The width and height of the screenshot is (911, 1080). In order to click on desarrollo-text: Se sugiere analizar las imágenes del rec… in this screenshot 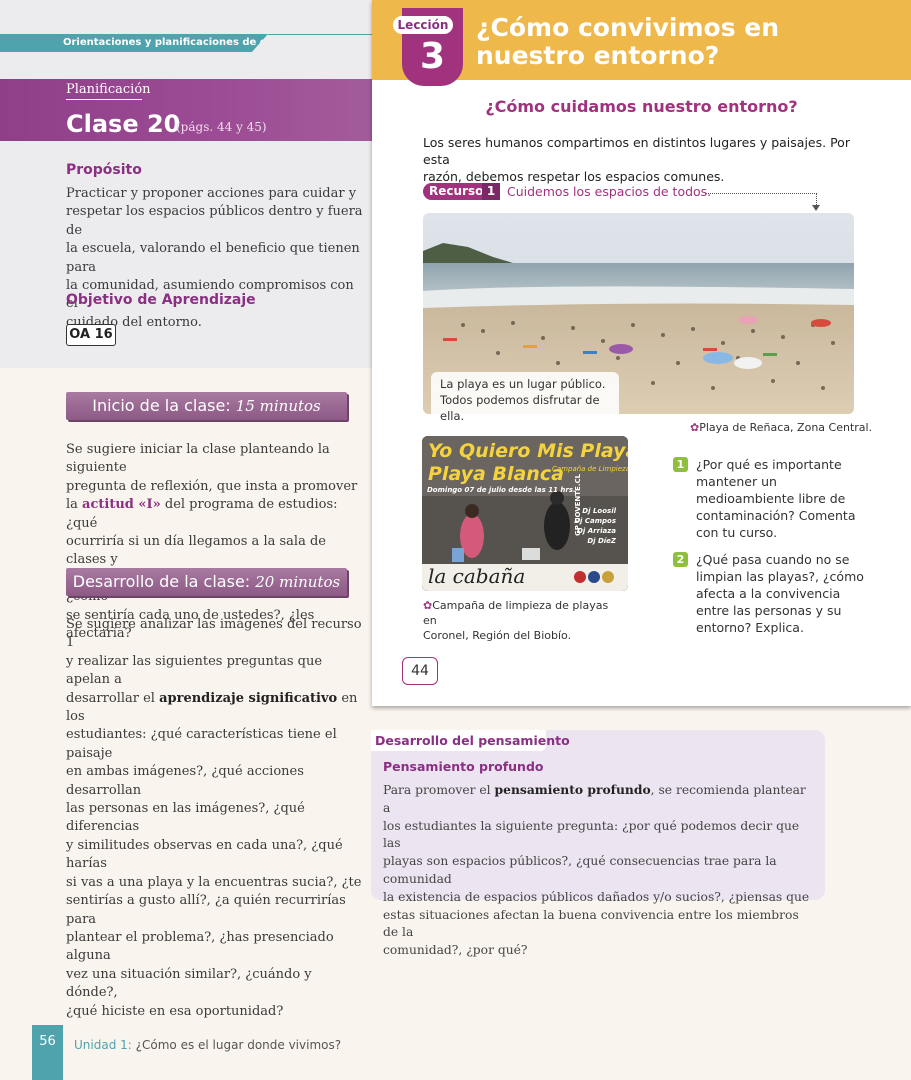, I will do `click(214, 818)`.